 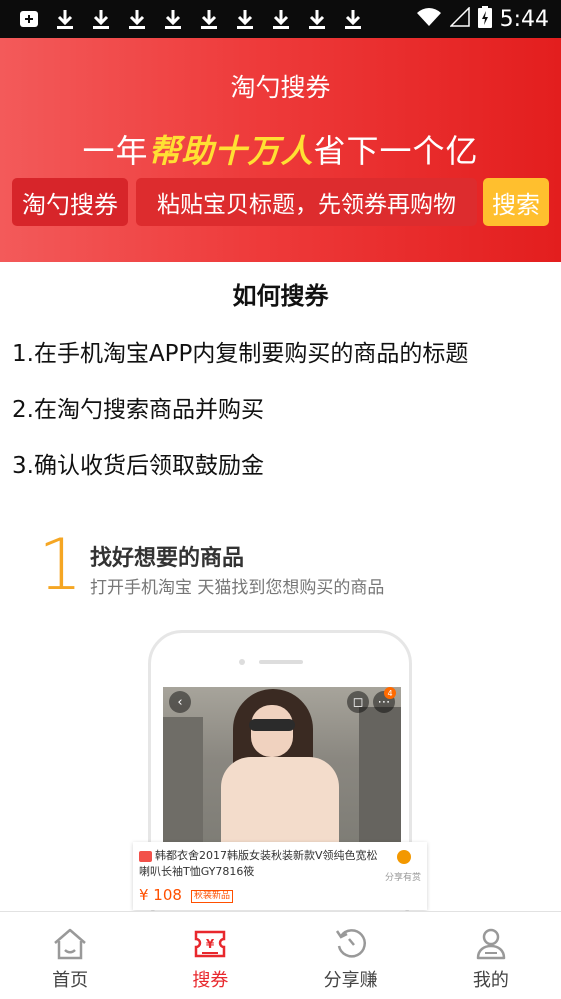 I want to click on tab-home: 首页, so click(x=70, y=955).